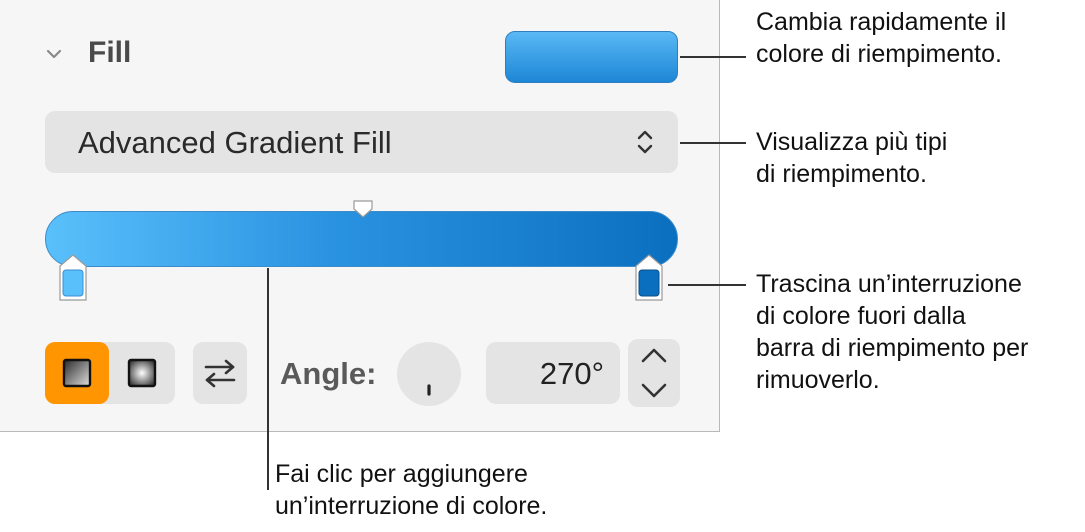 The image size is (1085, 532). Describe the element at coordinates (54, 54) in the screenshot. I see `chevron-down-icon` at that location.